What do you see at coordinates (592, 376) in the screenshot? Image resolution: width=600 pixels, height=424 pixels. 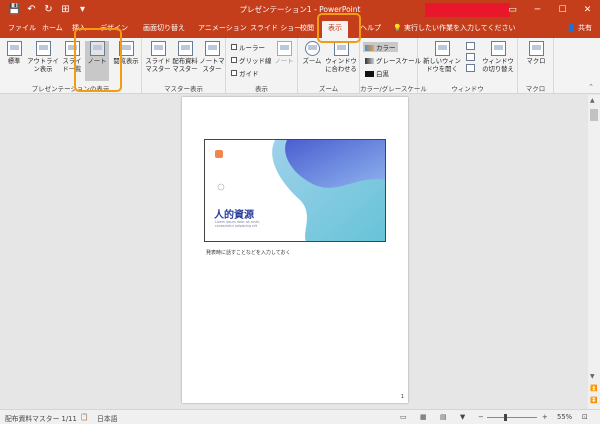 I see `scroll-down-icon: ▼` at bounding box center [592, 376].